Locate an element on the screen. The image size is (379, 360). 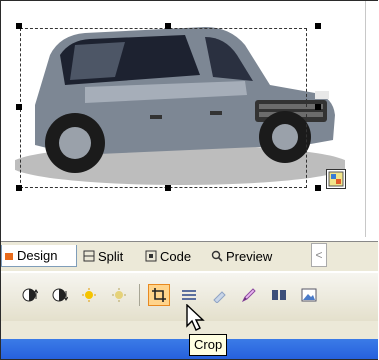
resize-handle-top-left is located at coordinates (19, 26).